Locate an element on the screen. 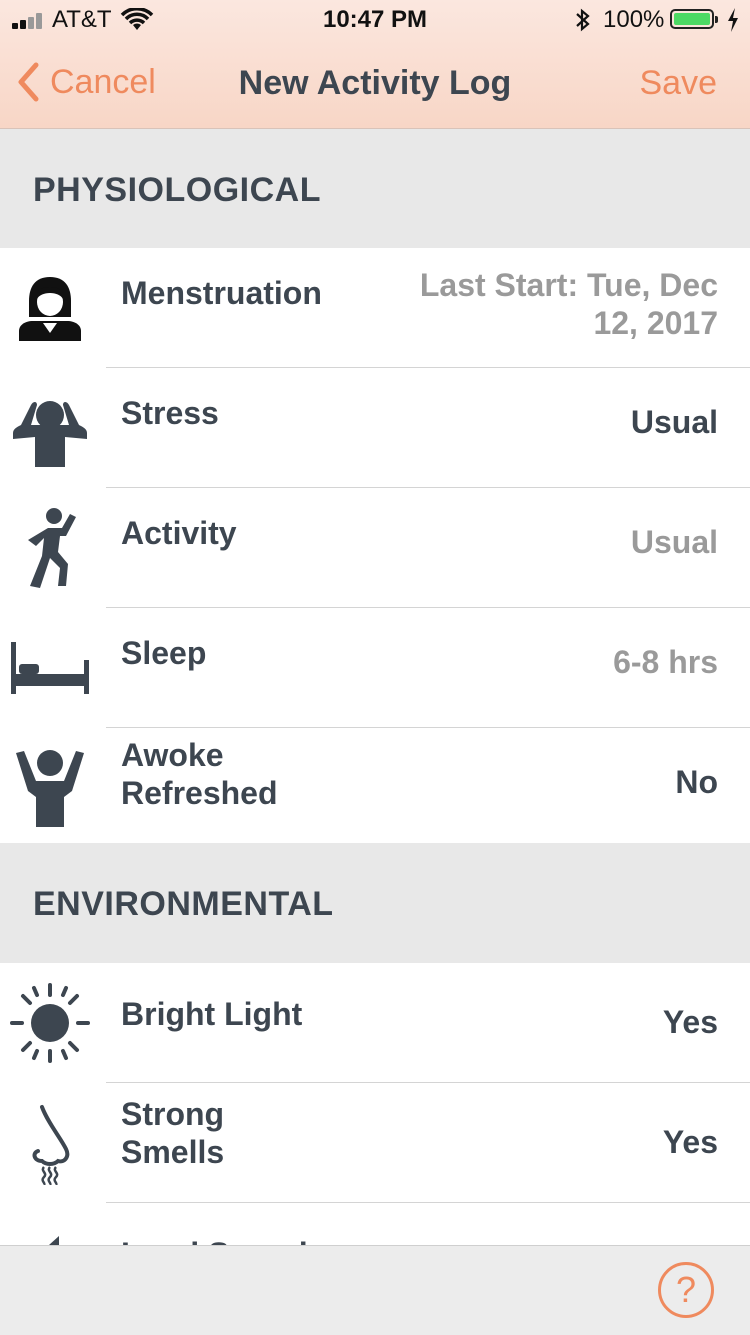 The width and height of the screenshot is (750, 1335). save-button: Save is located at coordinates (679, 83).